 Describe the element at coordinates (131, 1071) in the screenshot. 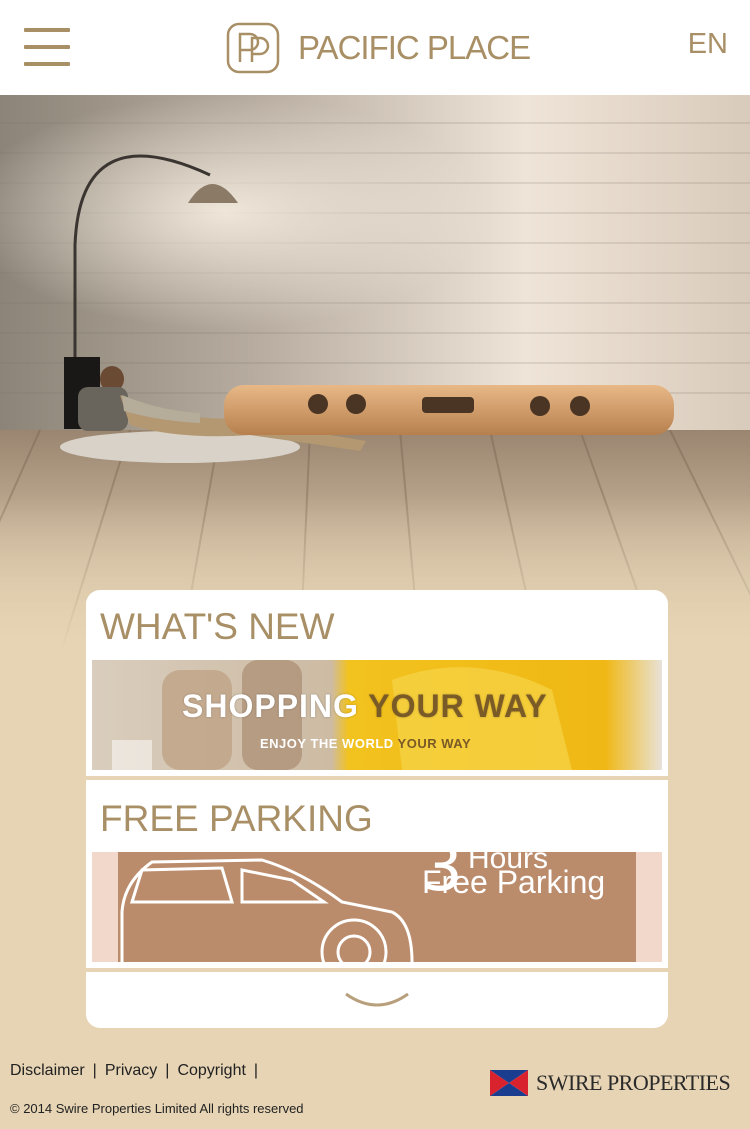

I see `footer-link-privacy: Privacy` at that location.